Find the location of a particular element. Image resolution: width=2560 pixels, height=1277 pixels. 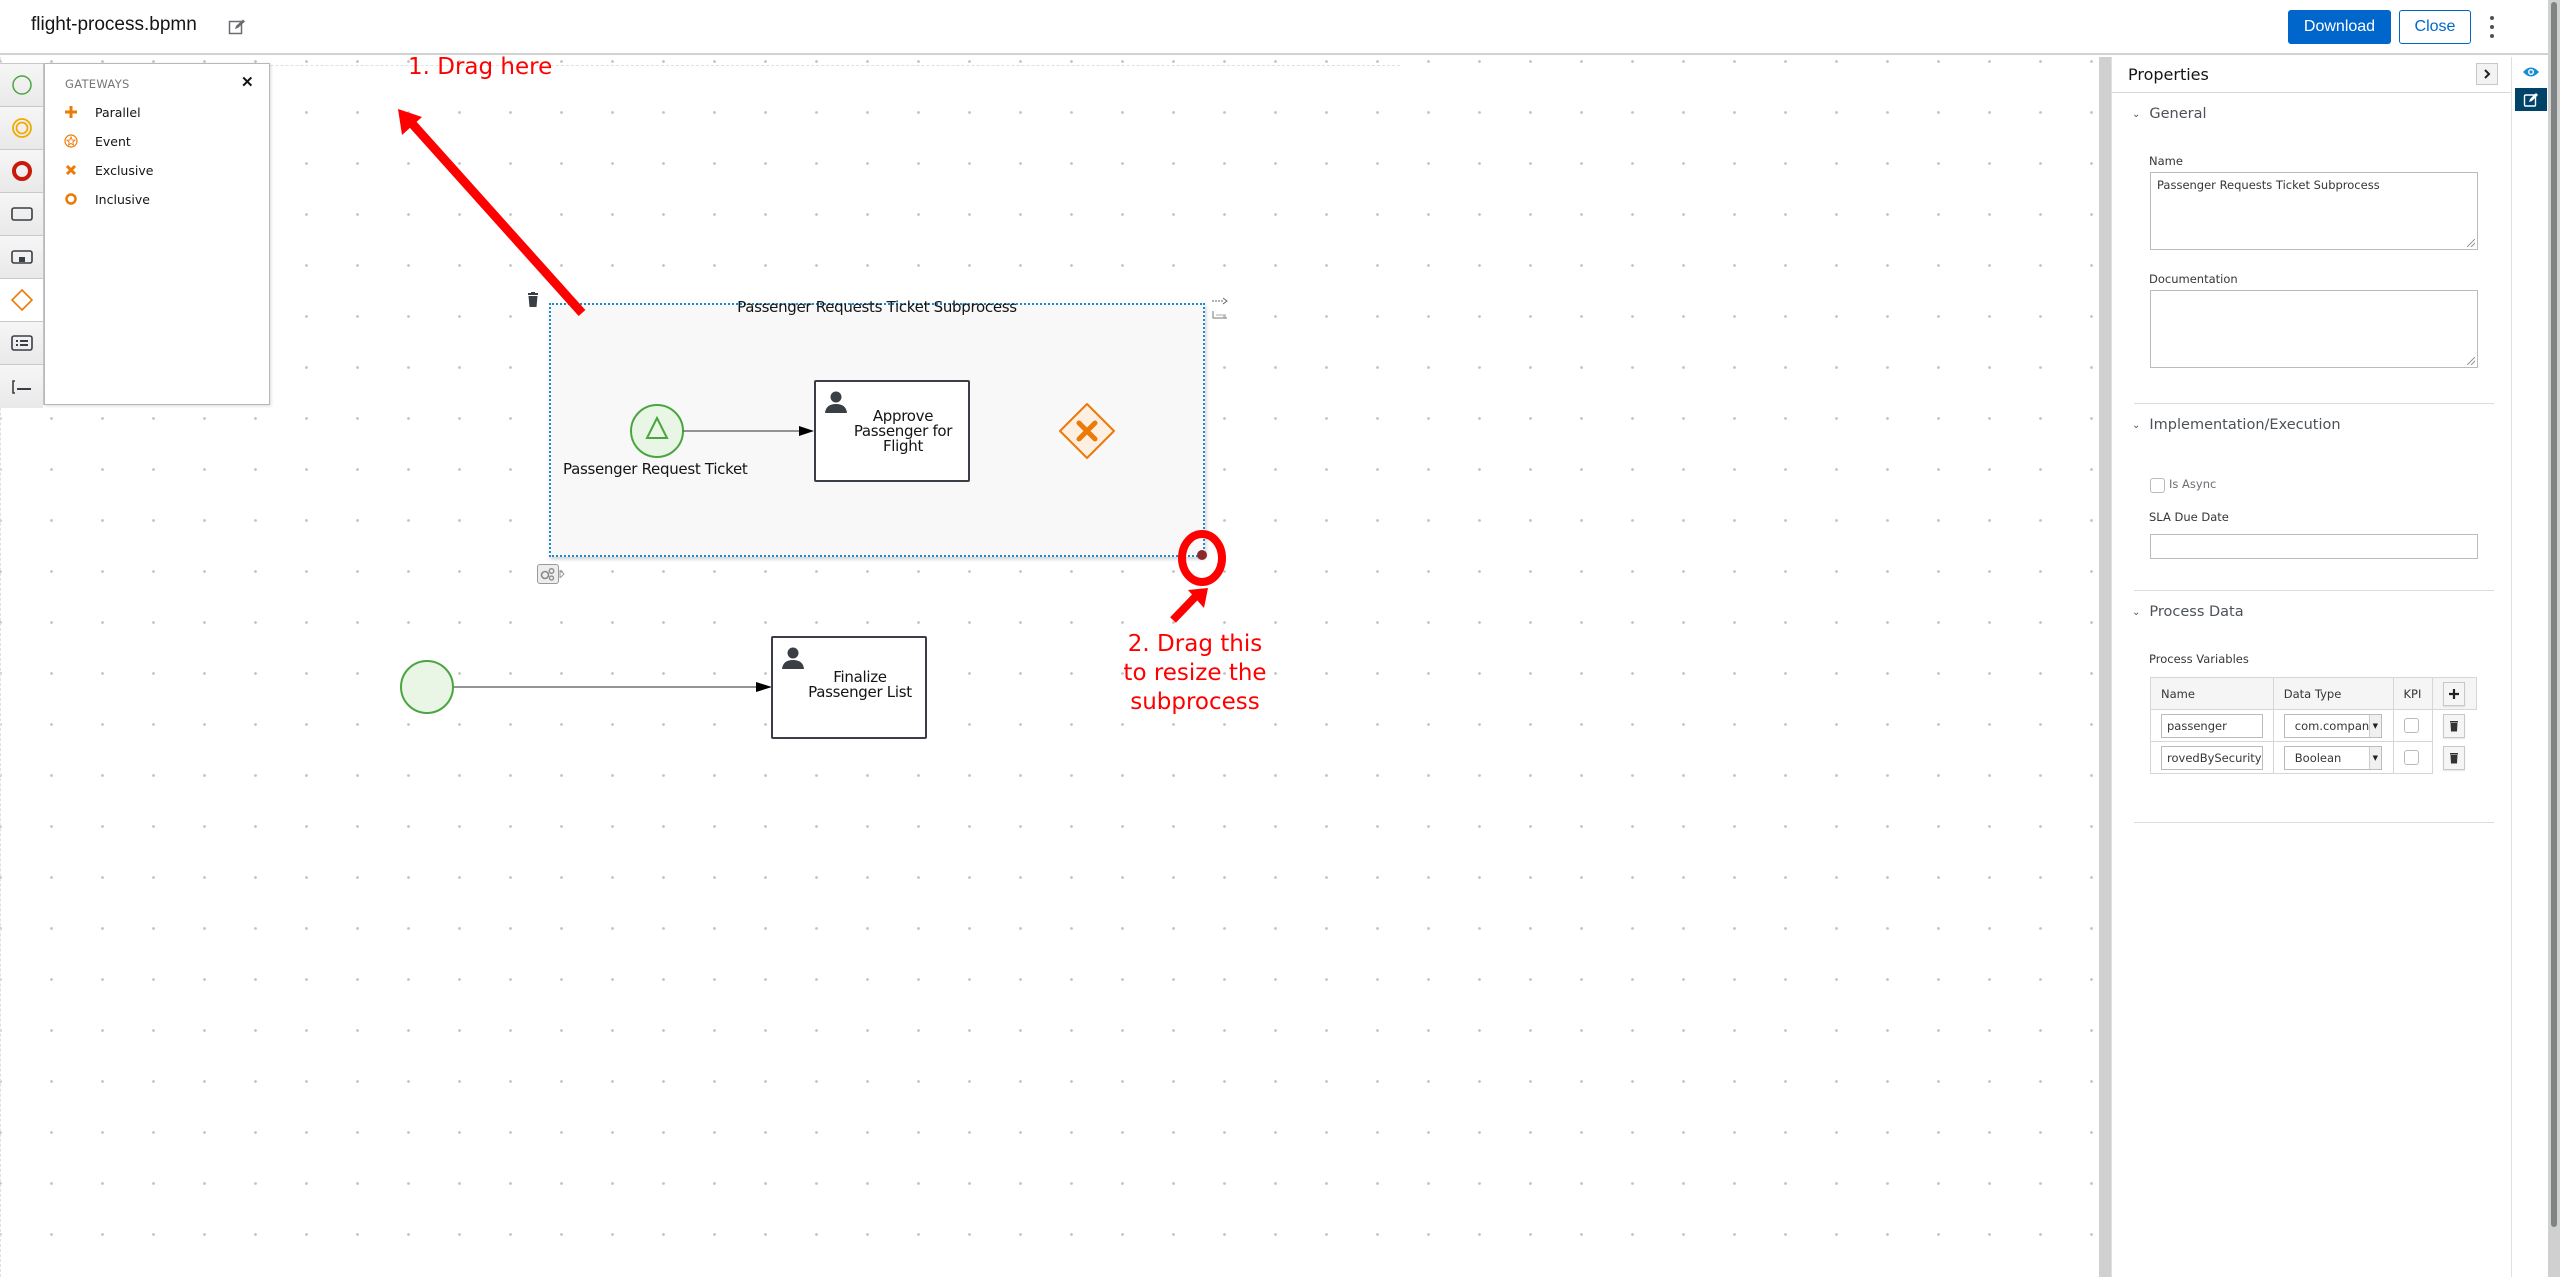

panel-switcher-strip is located at coordinates (2530, 667).